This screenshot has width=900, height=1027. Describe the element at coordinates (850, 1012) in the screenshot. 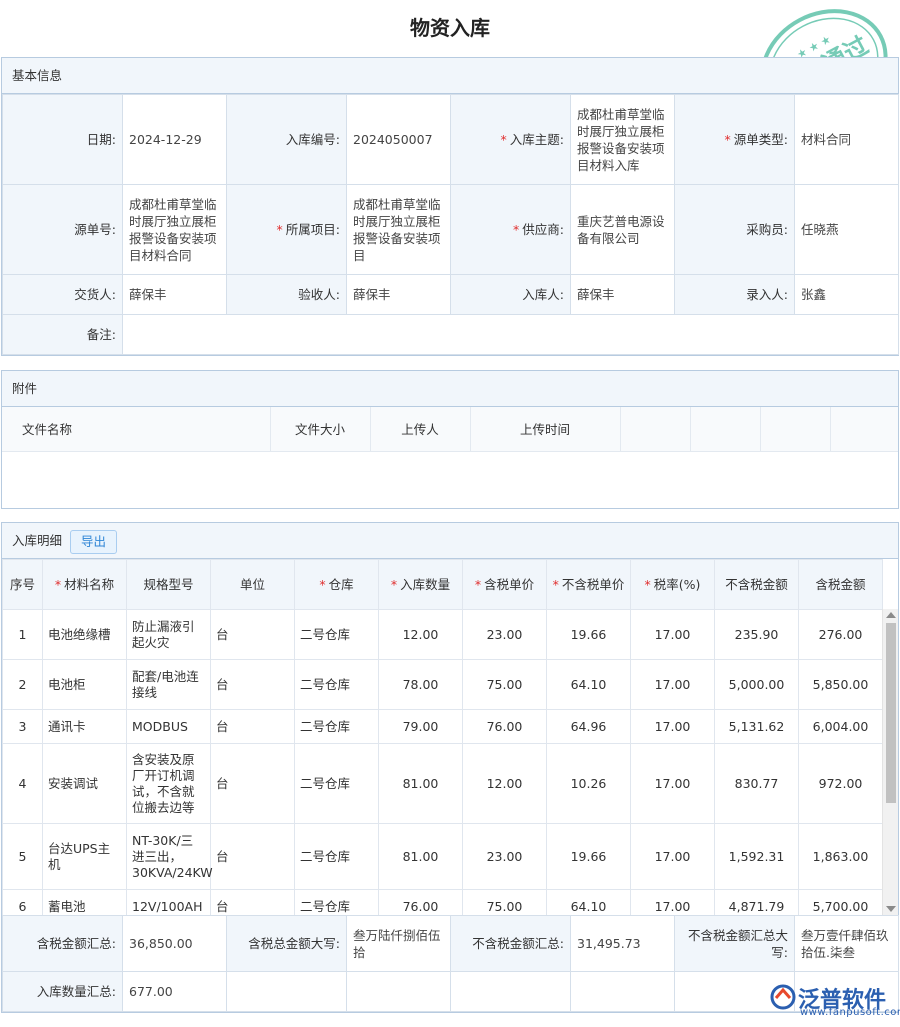

I see `logo-url: www.fanpusoft.com` at that location.